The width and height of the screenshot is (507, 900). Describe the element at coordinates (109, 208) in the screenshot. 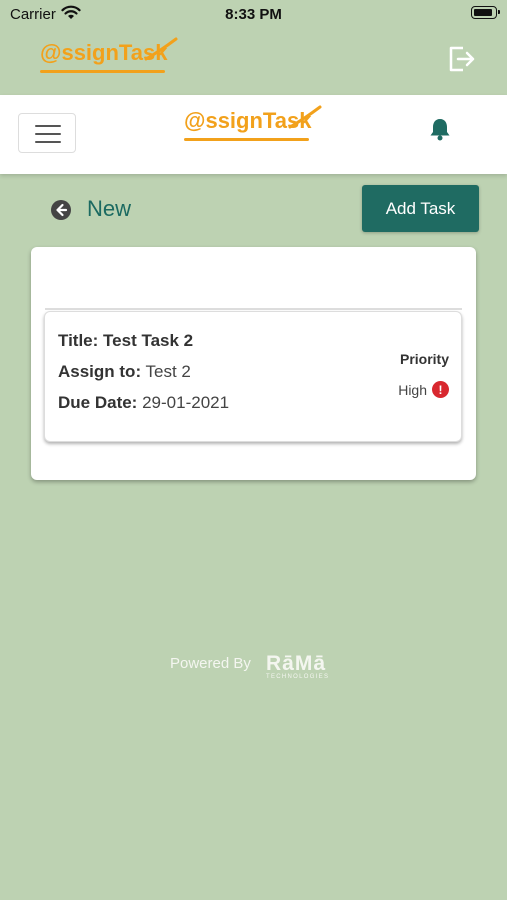

I see `page-title: New` at that location.